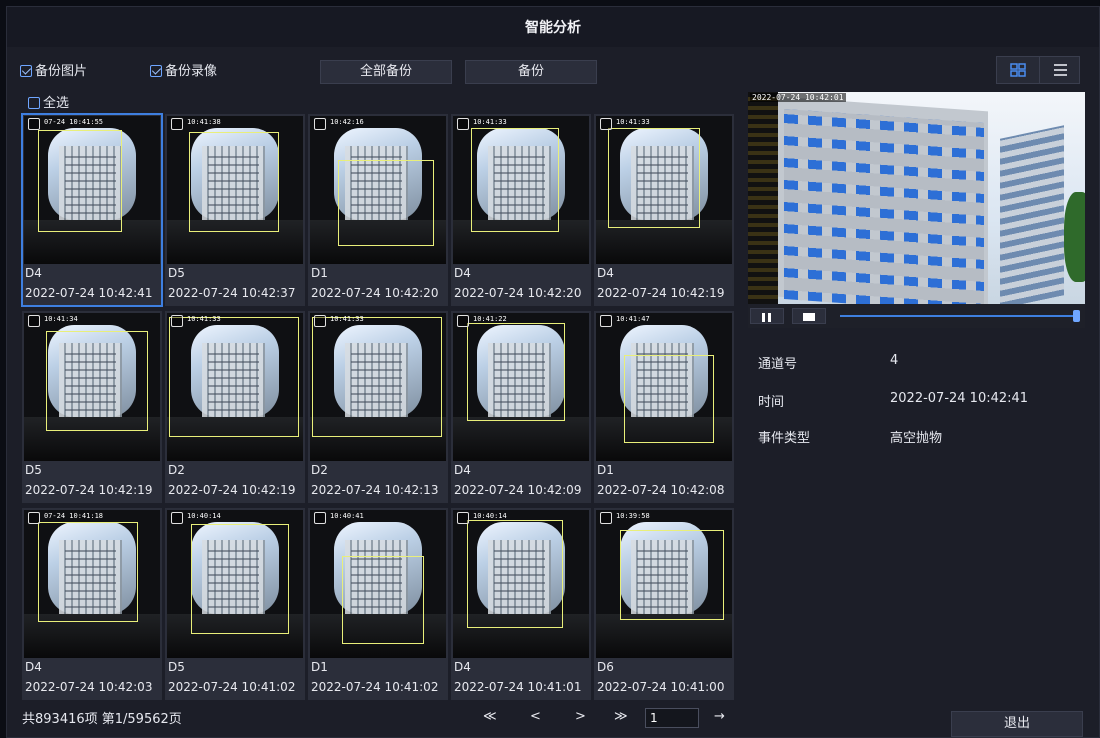 The image size is (1100, 738). I want to click on event-thumbnail-card: 10:41:33 D4 2022-07-24 10:42:20, so click(521, 210).